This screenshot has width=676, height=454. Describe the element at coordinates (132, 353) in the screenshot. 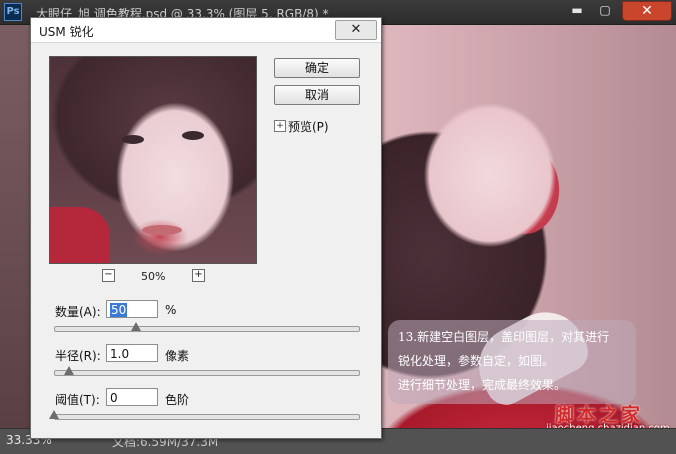

I see `radius-input: 1.0` at that location.